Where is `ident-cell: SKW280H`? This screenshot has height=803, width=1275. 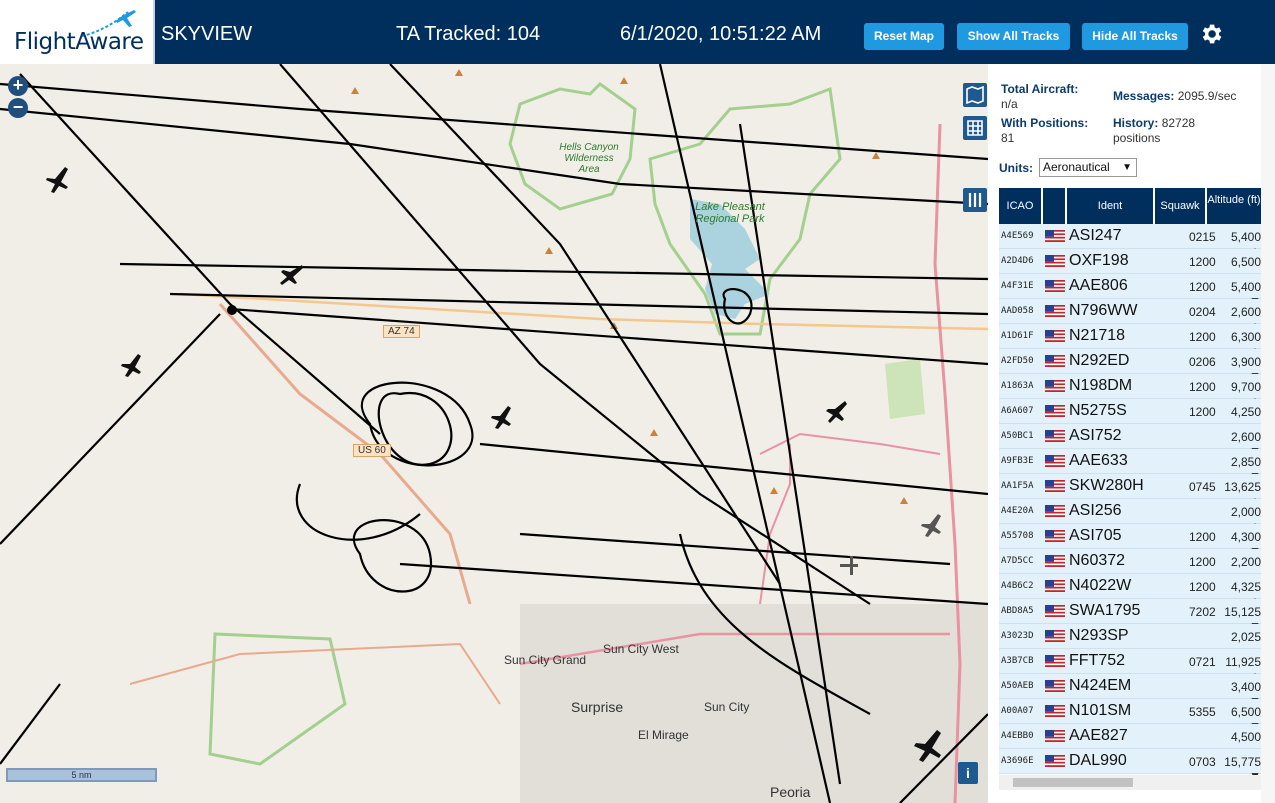
ident-cell: SKW280H is located at coordinates (1106, 485).